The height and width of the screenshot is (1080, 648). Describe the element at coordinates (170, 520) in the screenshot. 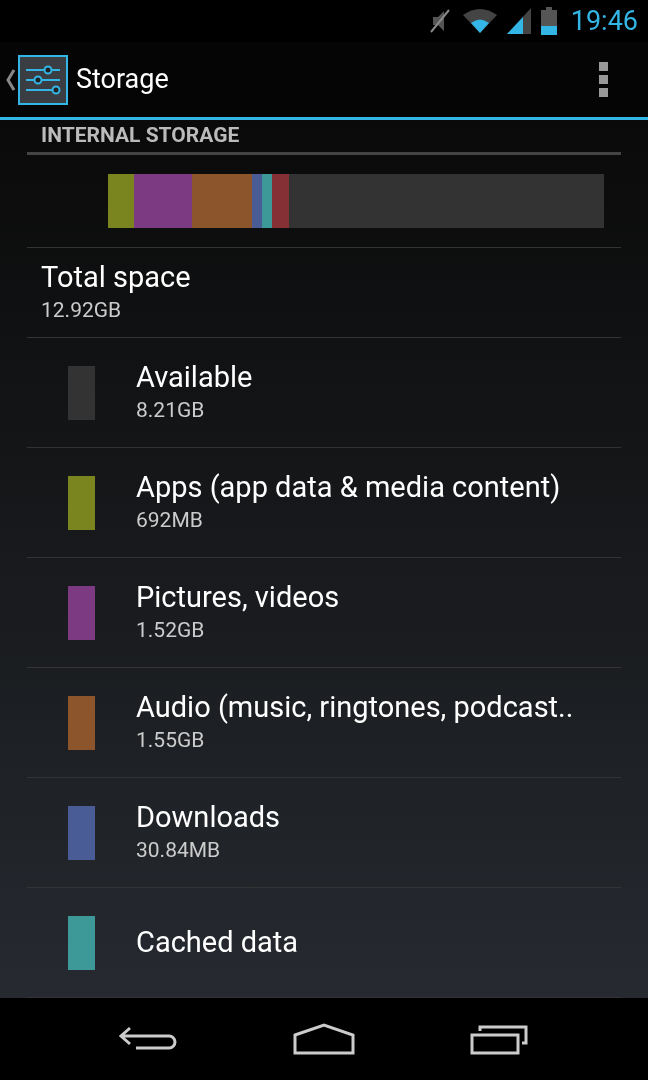

I see `category-size: 692MB` at that location.